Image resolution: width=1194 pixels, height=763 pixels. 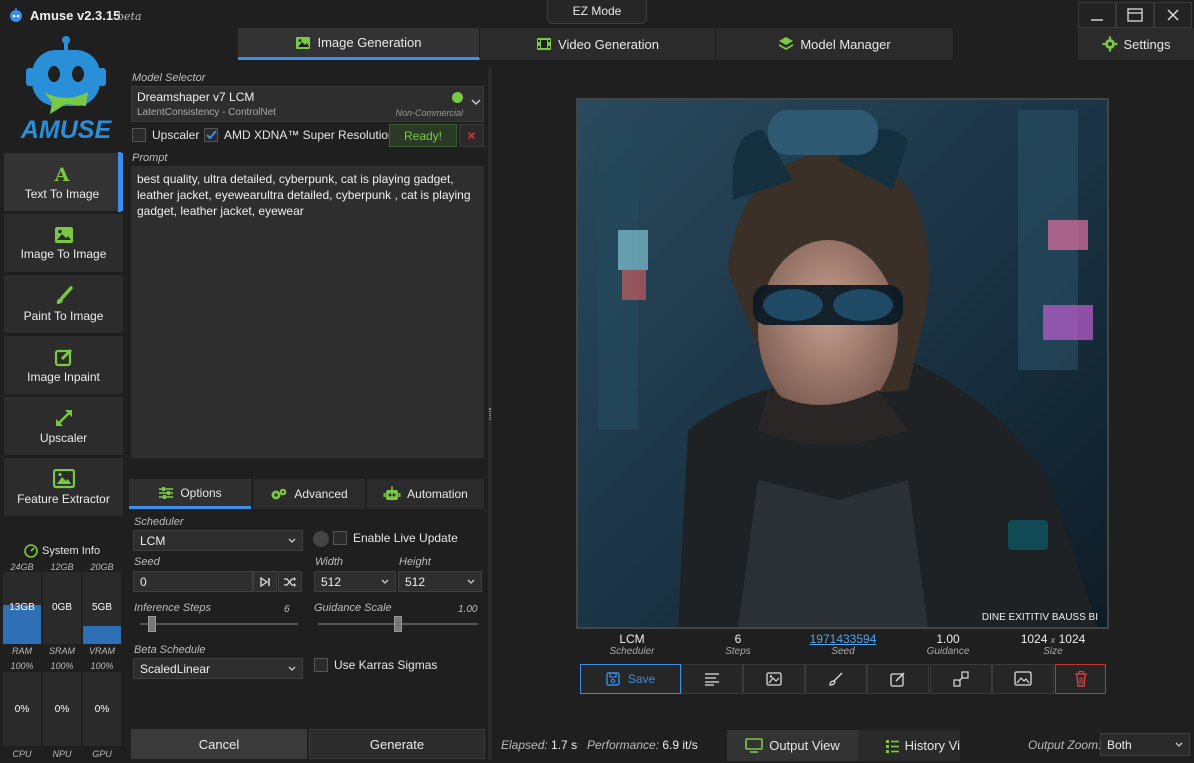 I want to click on guidance-scale-slider, so click(x=398, y=624).